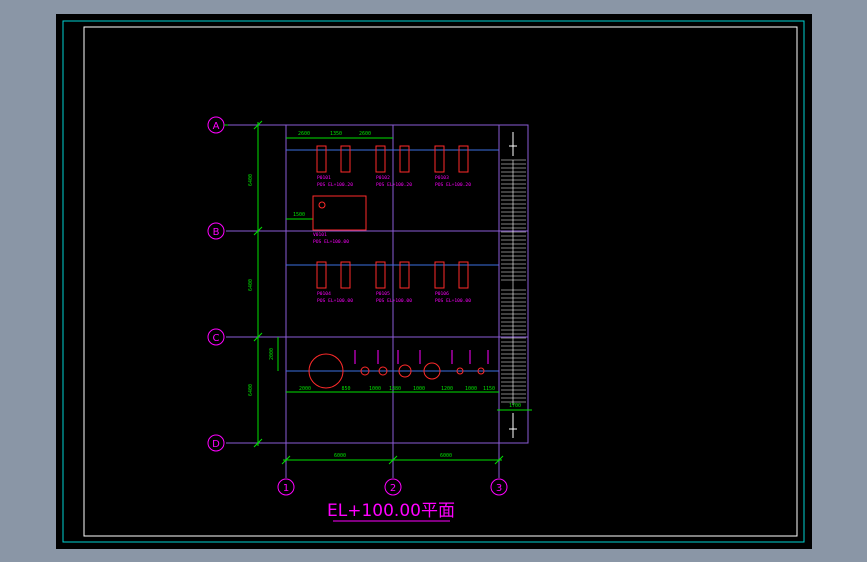 This screenshot has width=867, height=562. Describe the element at coordinates (383, 294) in the screenshot. I see `equipment-tag-5: P0105` at that location.